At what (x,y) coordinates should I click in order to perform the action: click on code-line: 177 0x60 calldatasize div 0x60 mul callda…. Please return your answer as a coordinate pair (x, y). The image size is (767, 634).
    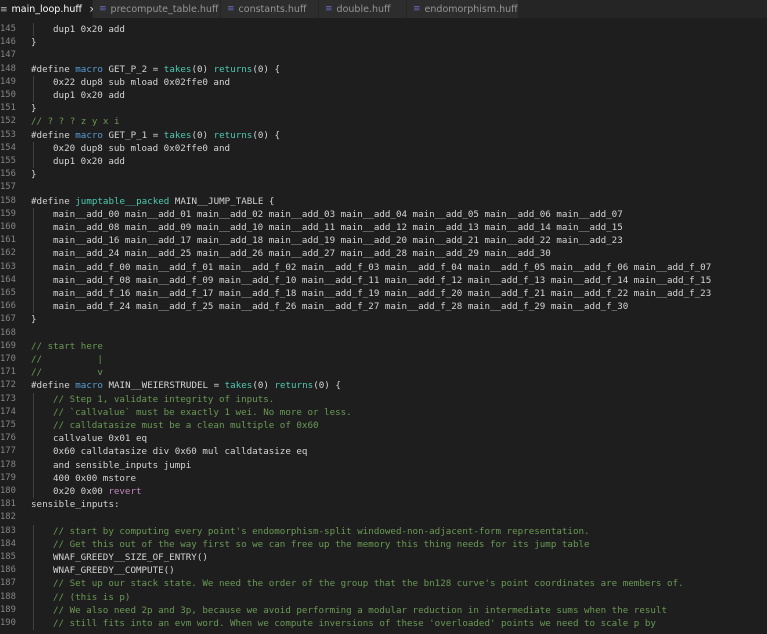
    Looking at the image, I should click on (383, 451).